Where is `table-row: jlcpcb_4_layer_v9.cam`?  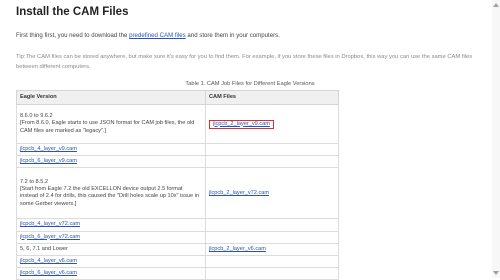 table-row: jlcpcb_4_layer_v9.cam is located at coordinates (177, 149).